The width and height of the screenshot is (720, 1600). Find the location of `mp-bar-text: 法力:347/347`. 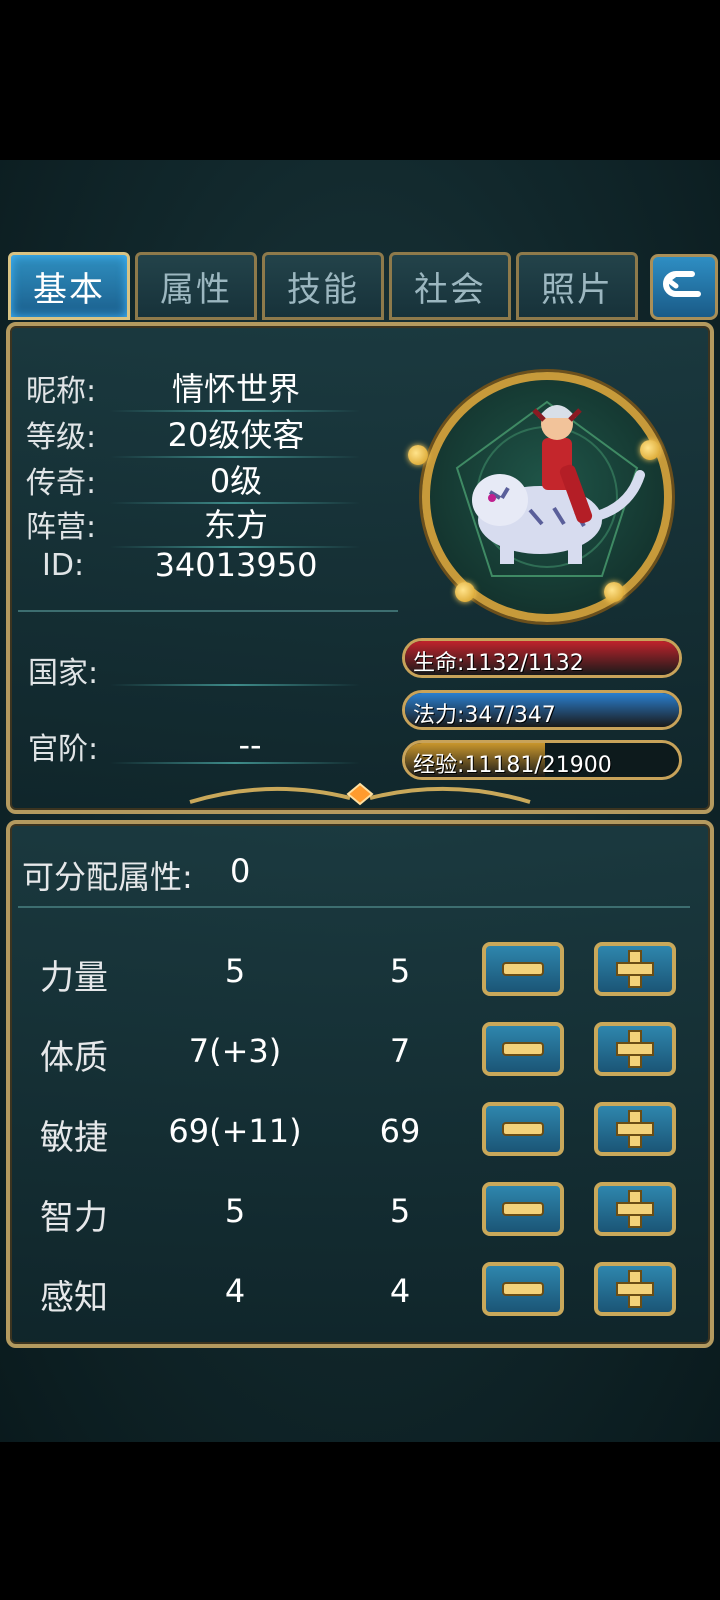

mp-bar-text: 法力:347/347 is located at coordinates (484, 715).